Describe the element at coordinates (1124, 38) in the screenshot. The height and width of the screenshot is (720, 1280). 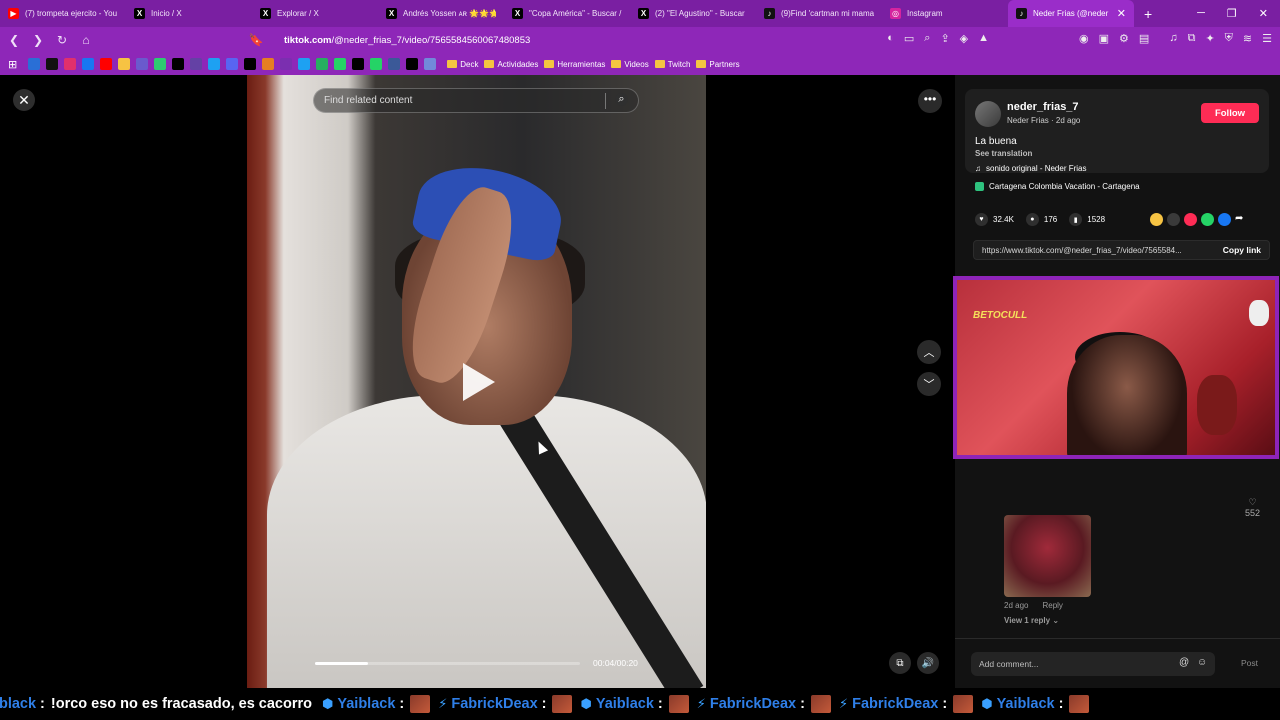
I see `extension-icon: ⚙` at that location.